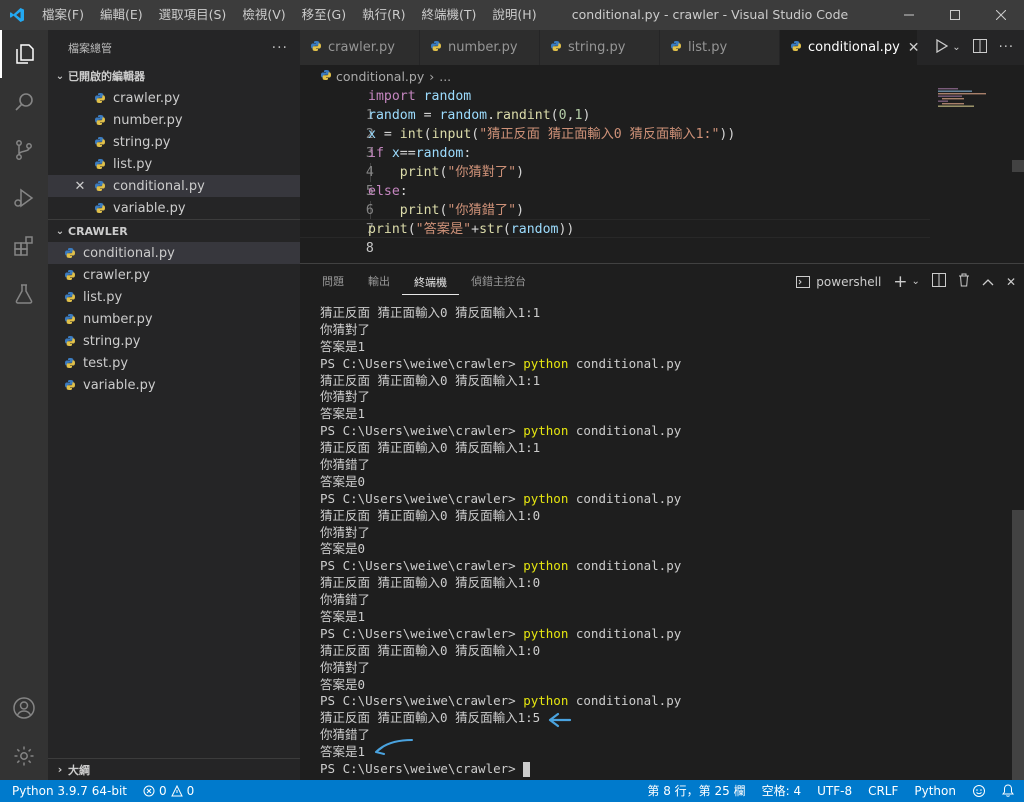  I want to click on file-label: variable.py, so click(119, 385).